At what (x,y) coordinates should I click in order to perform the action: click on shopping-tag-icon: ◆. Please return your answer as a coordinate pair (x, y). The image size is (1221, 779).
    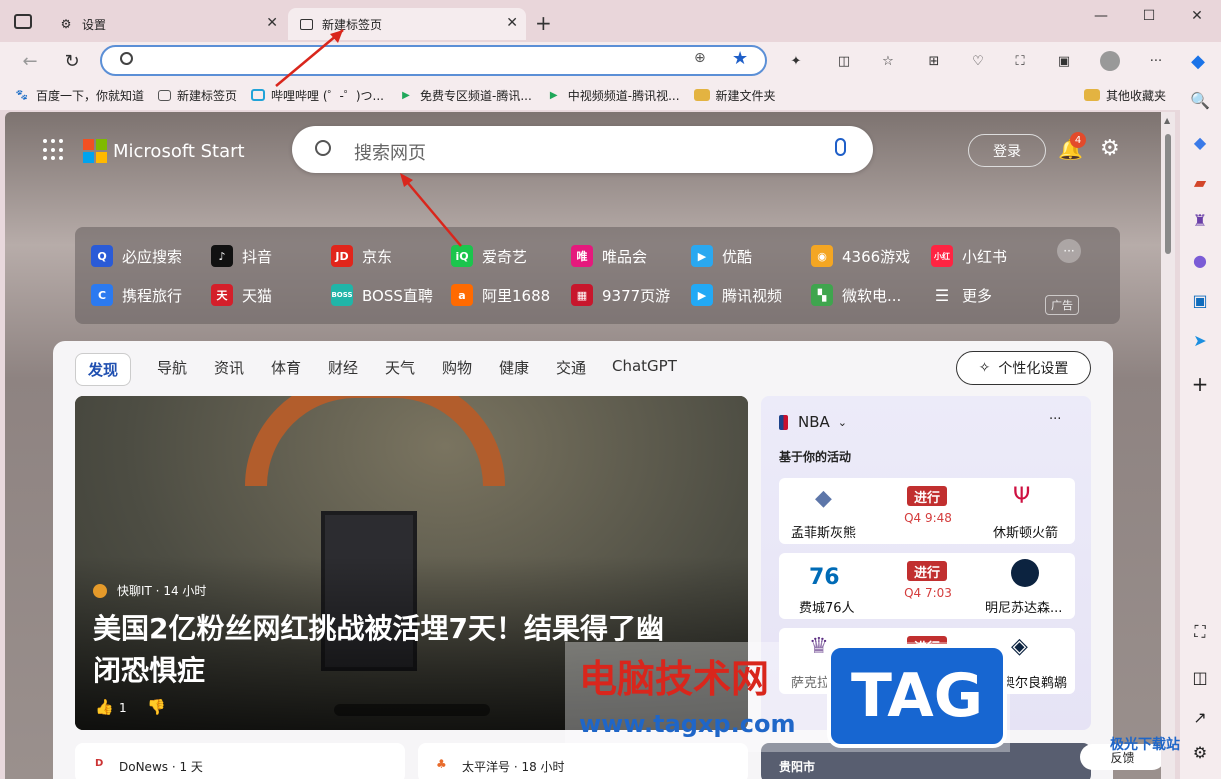
    Looking at the image, I should click on (1200, 142).